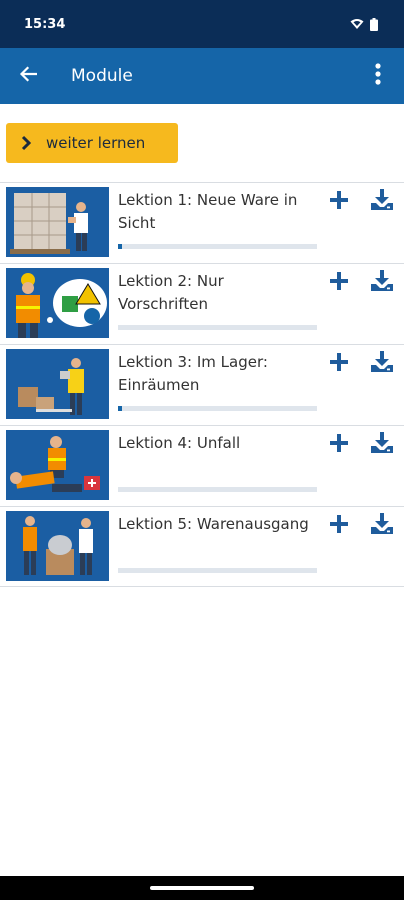 The height and width of the screenshot is (900, 404). I want to click on lesson-item: Lektion 1: Neue Ware in Sicht, so click(202, 222).